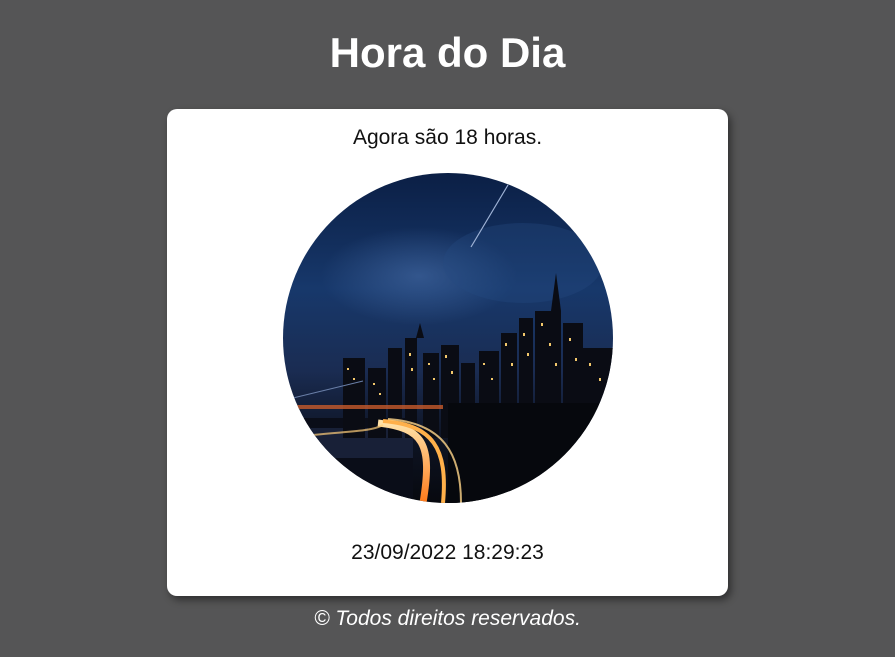 This screenshot has width=895, height=657. What do you see at coordinates (447, 137) in the screenshot?
I see `hour-message: Agora são 18 horas.` at bounding box center [447, 137].